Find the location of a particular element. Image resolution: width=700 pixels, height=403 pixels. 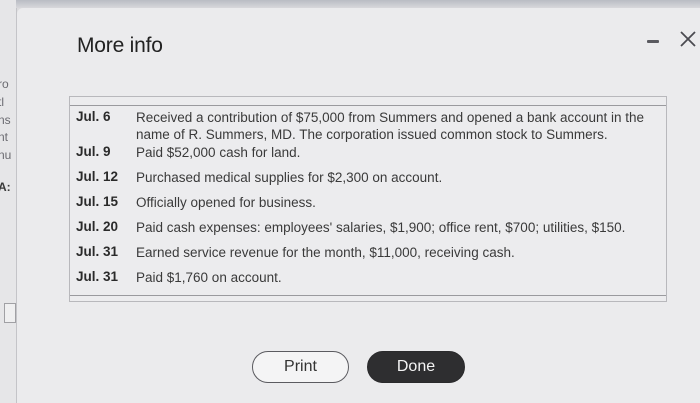

transaction-date: Jul. 12 is located at coordinates (97, 176).